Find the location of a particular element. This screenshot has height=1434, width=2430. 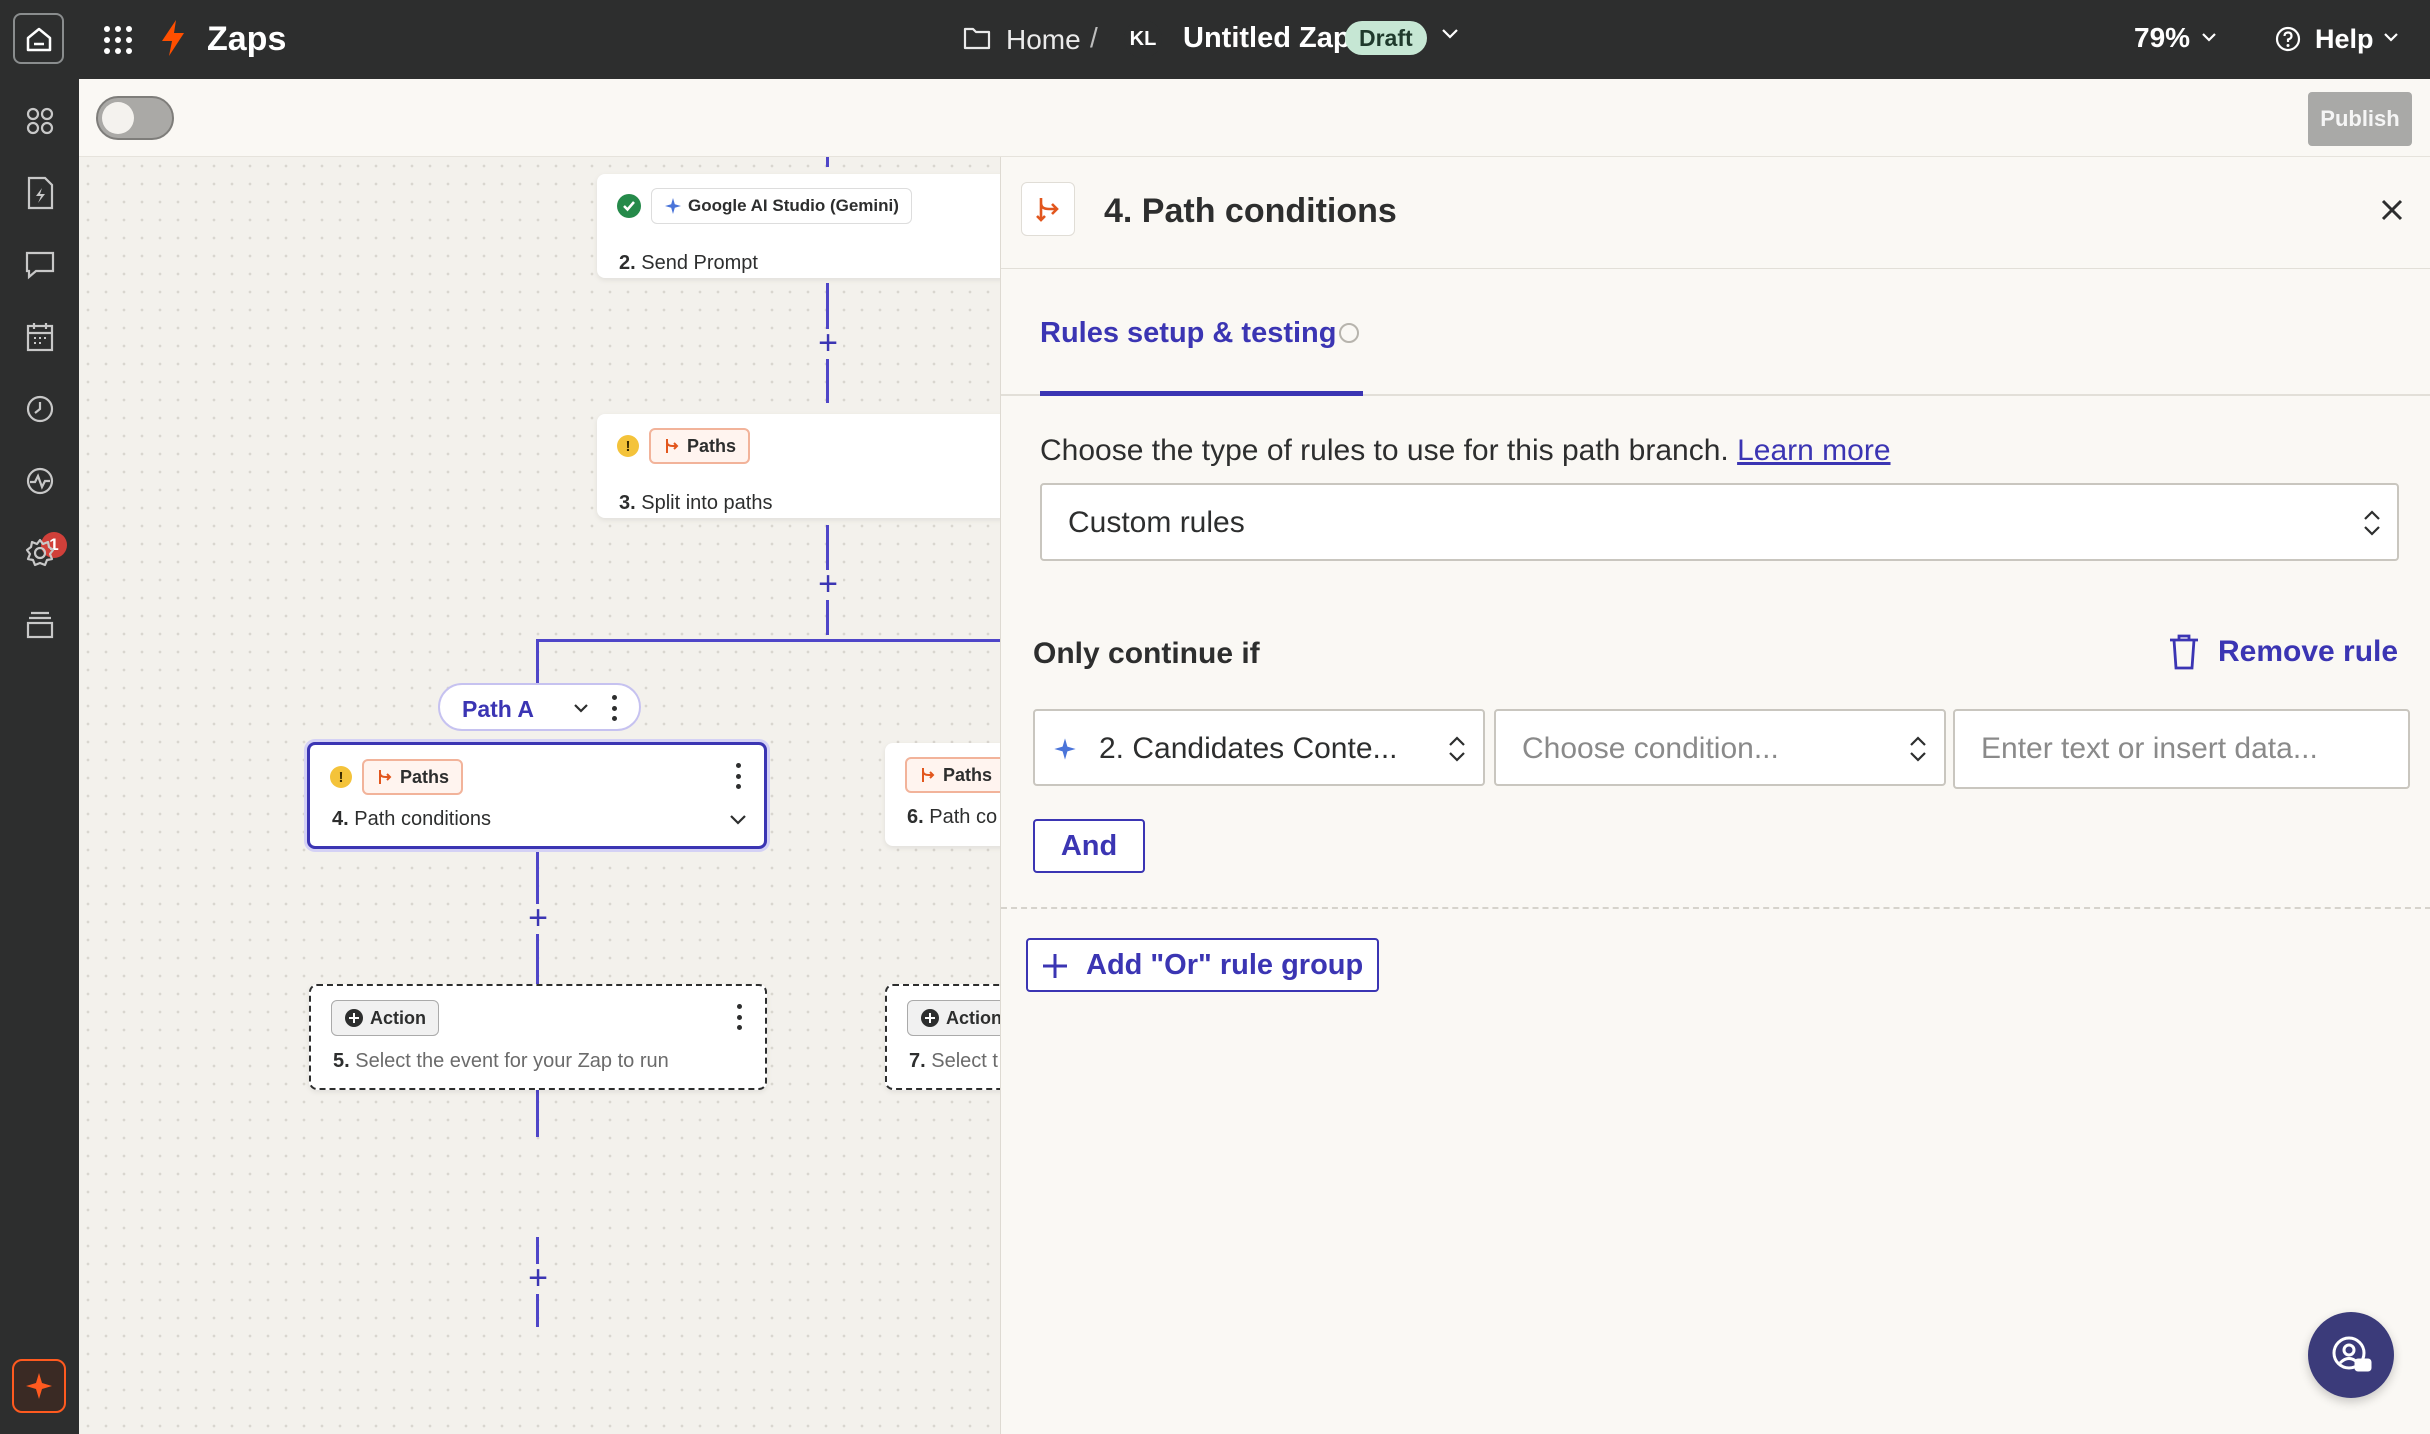

tab-rules-setup: Rules setup & testing is located at coordinates (1188, 333).